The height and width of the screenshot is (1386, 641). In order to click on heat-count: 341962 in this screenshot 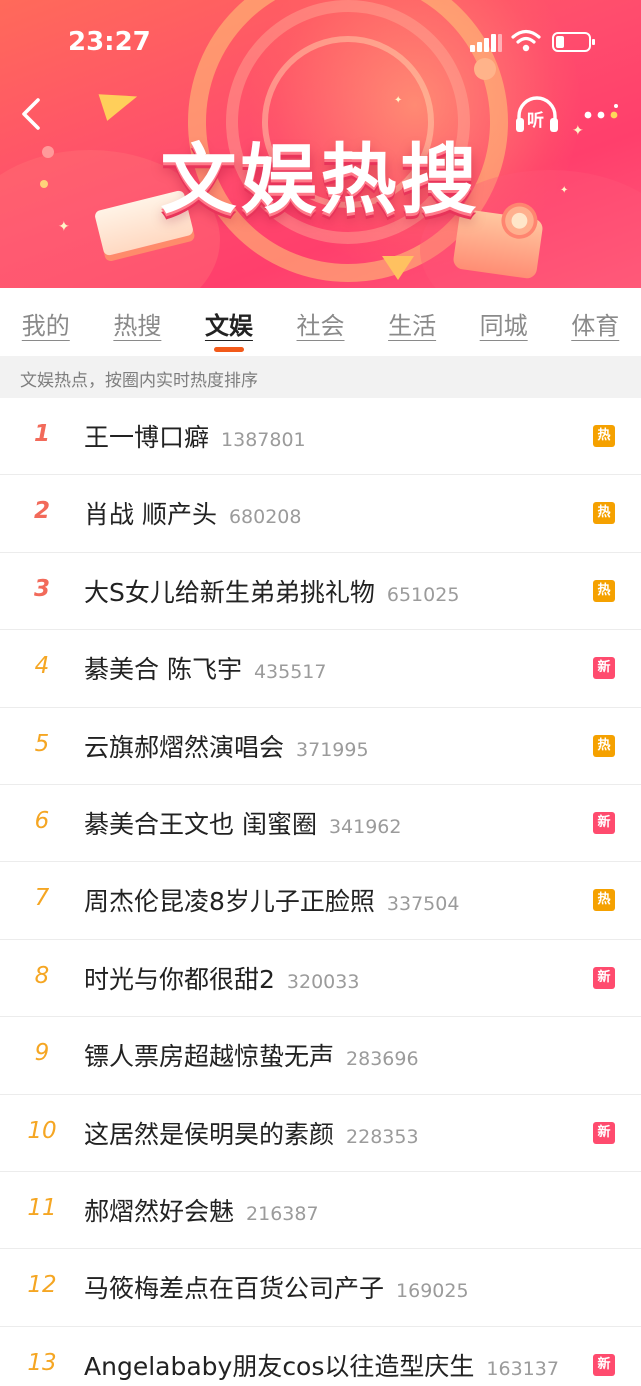, I will do `click(365, 826)`.